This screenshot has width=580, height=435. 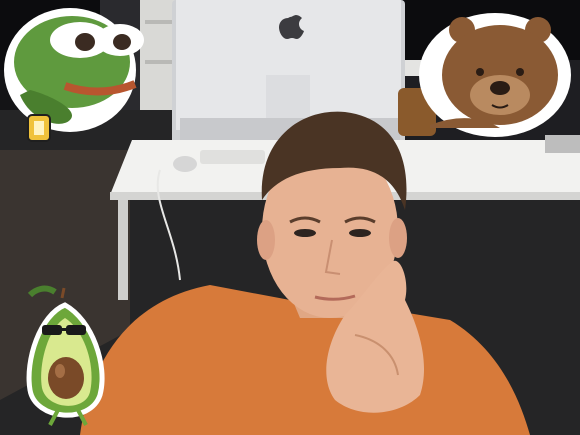 What do you see at coordinates (232, 157) in the screenshot?
I see `keyboard` at bounding box center [232, 157].